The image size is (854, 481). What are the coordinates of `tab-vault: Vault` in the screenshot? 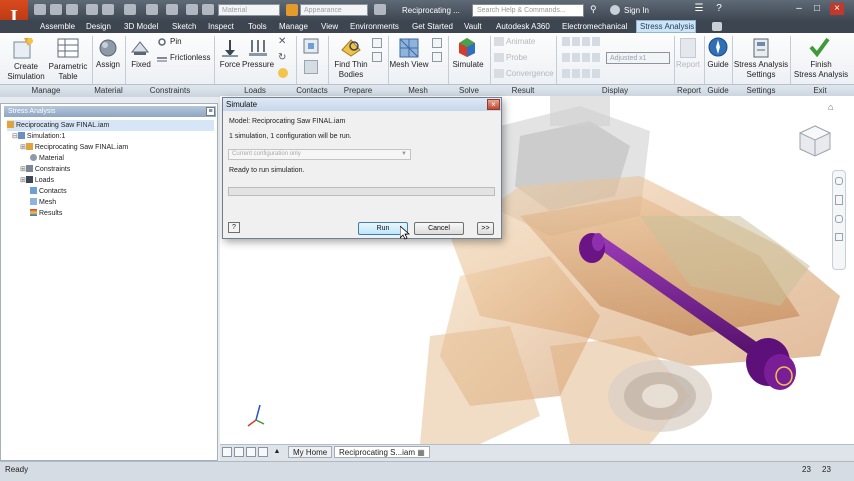 It's located at (473, 26).